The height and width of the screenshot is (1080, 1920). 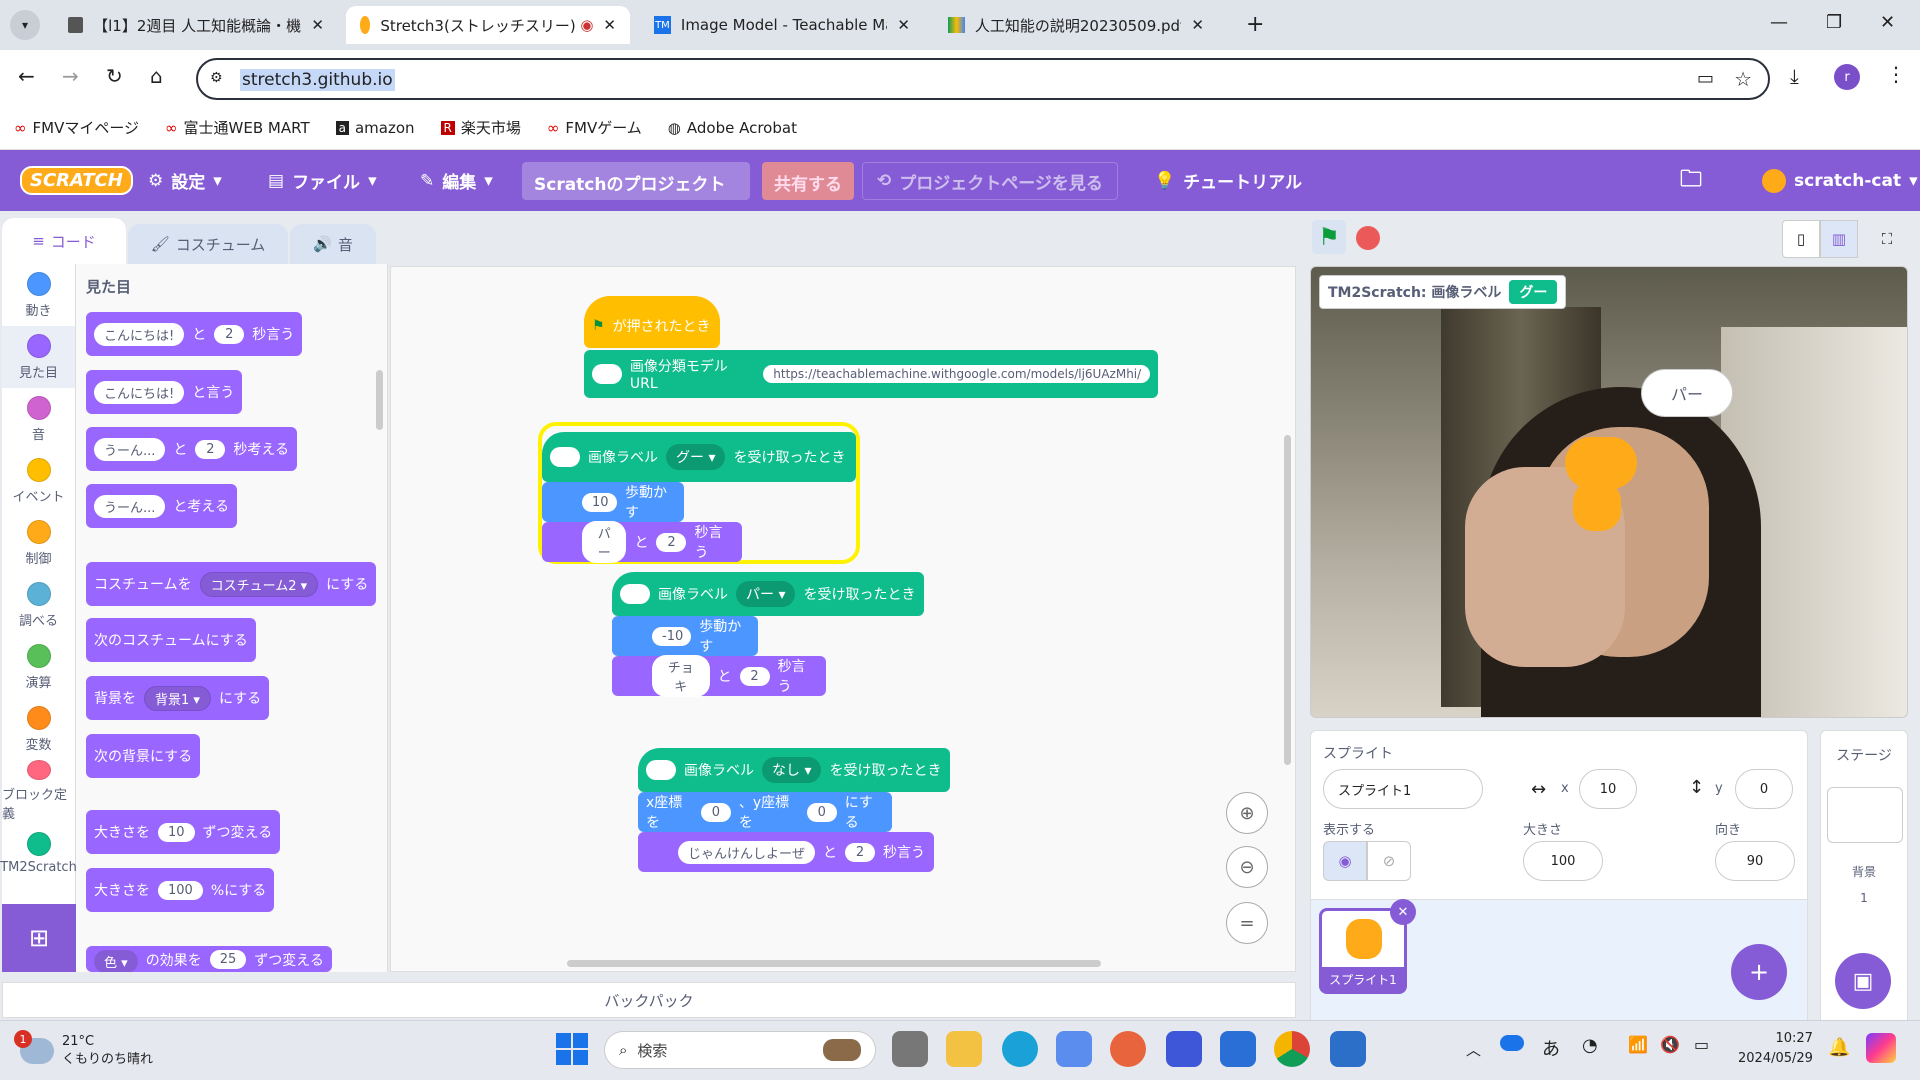 I want to click on sprite-thumbnail: スプライト1 ✕, so click(x=1367, y=946).